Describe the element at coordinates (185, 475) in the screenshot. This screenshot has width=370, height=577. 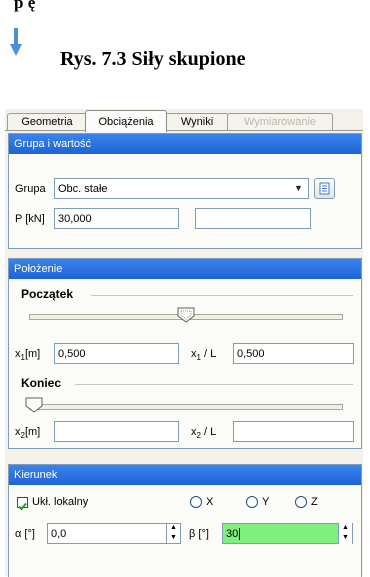
I see `direction-header: Kierunek` at that location.